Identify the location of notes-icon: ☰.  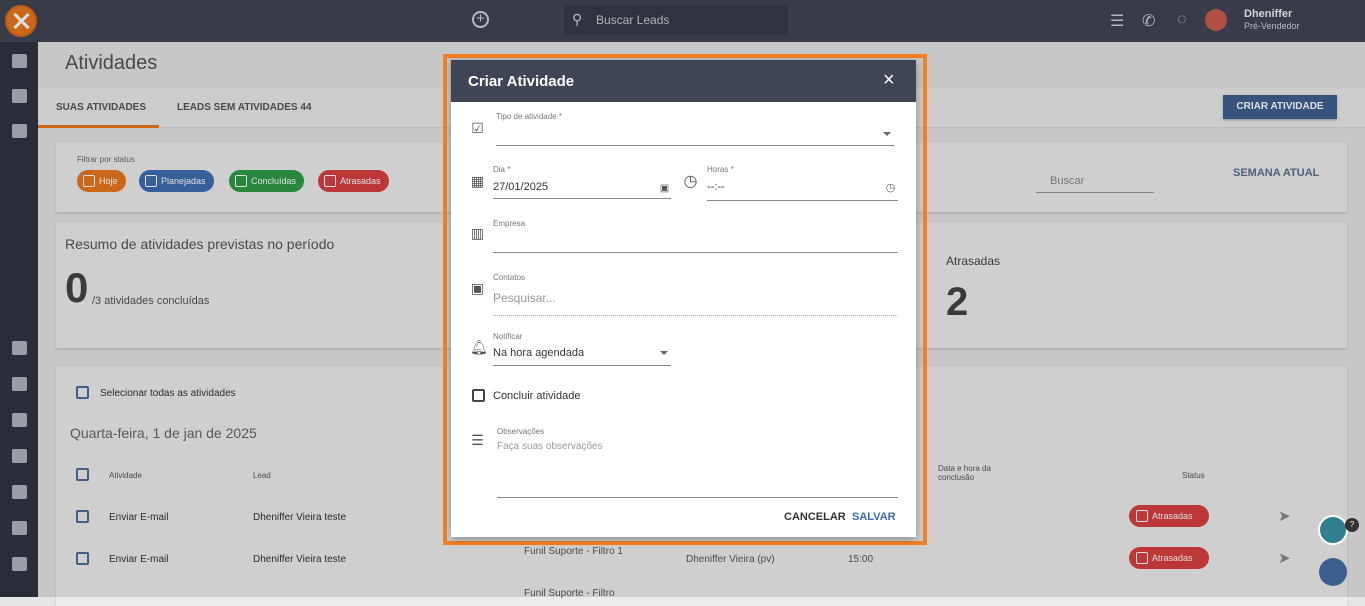
(477, 440).